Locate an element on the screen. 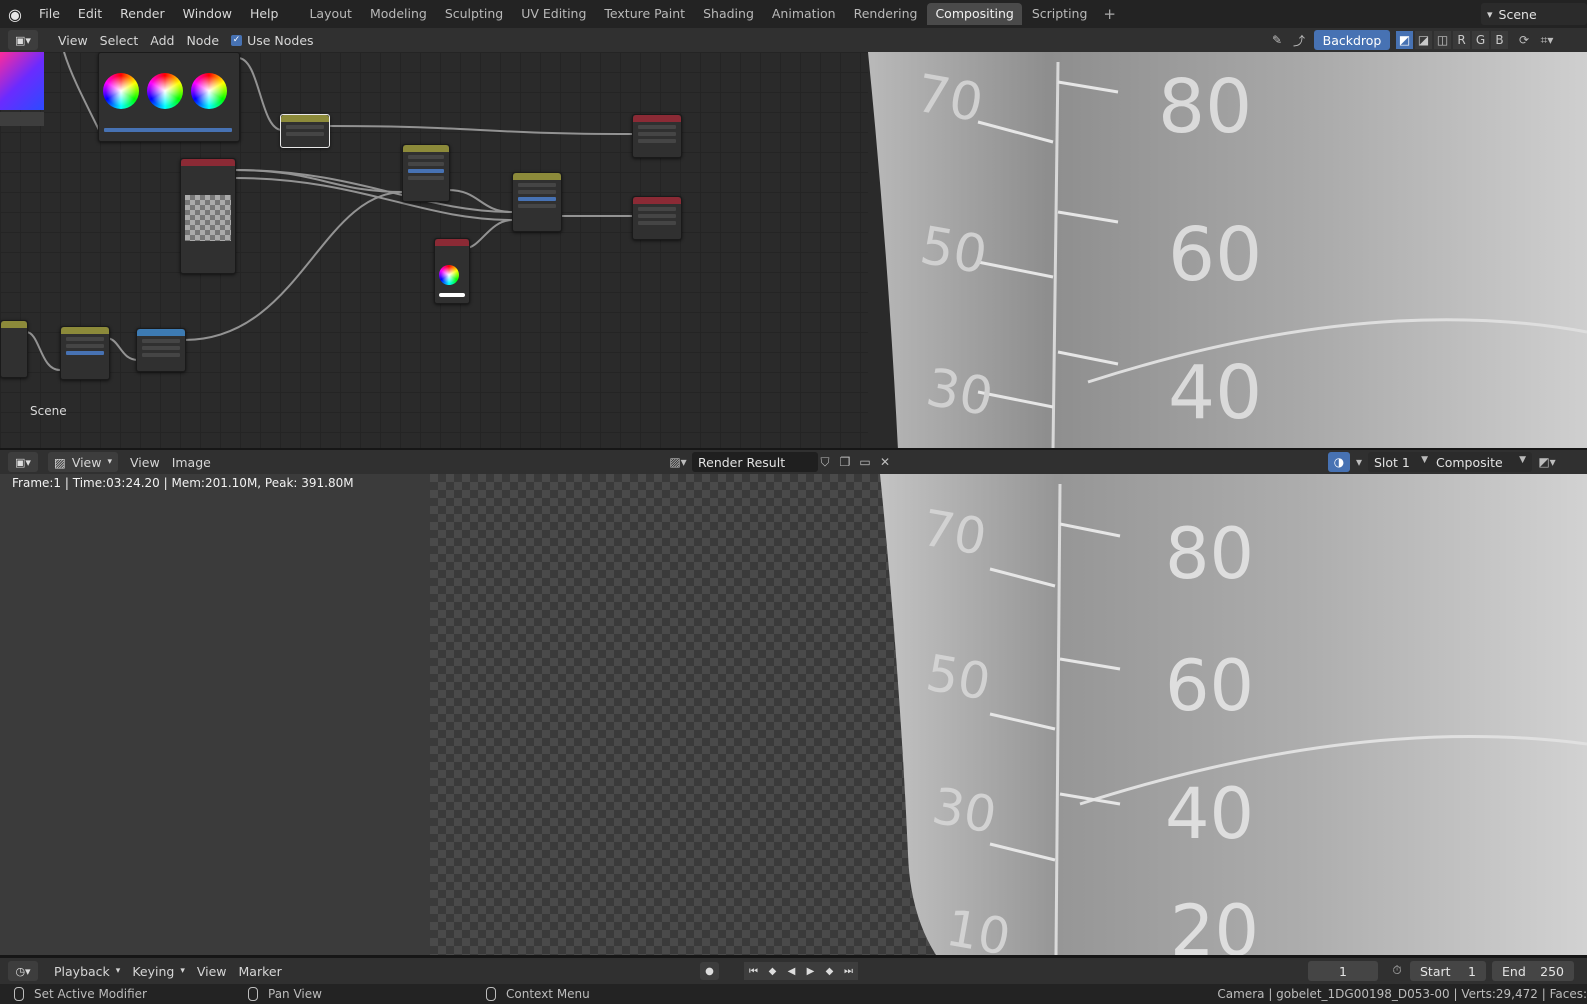 This screenshot has width=1587, height=1004. add-workspace-button: + is located at coordinates (1109, 14).